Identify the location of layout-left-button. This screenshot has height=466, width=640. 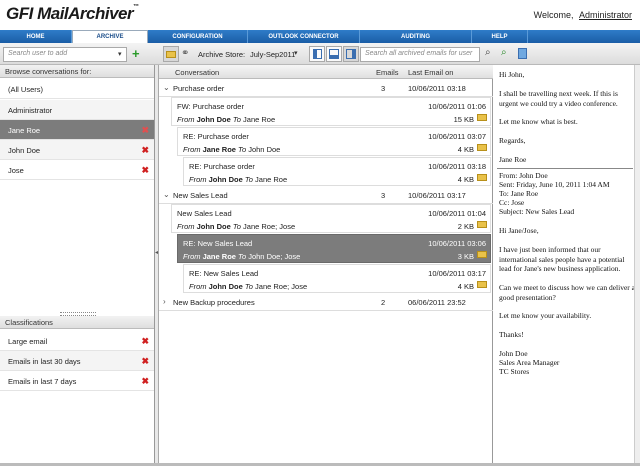
(317, 54).